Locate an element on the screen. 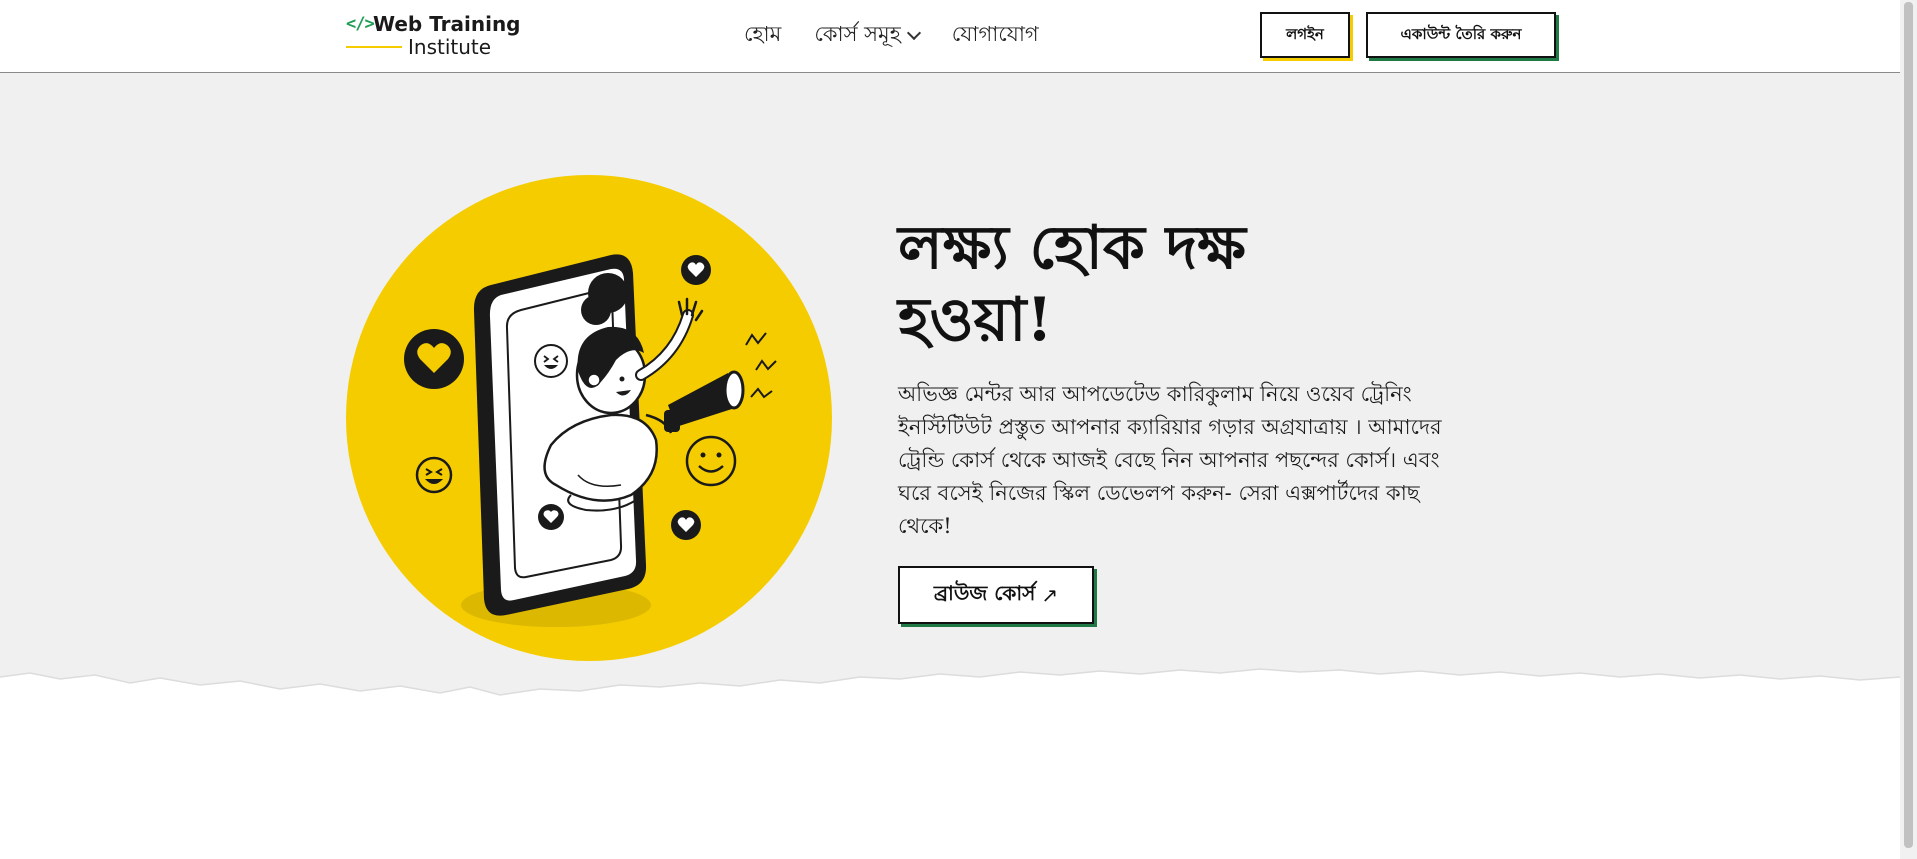 Image resolution: width=1917 pixels, height=859 pixels. login-button: লগইন is located at coordinates (1305, 35).